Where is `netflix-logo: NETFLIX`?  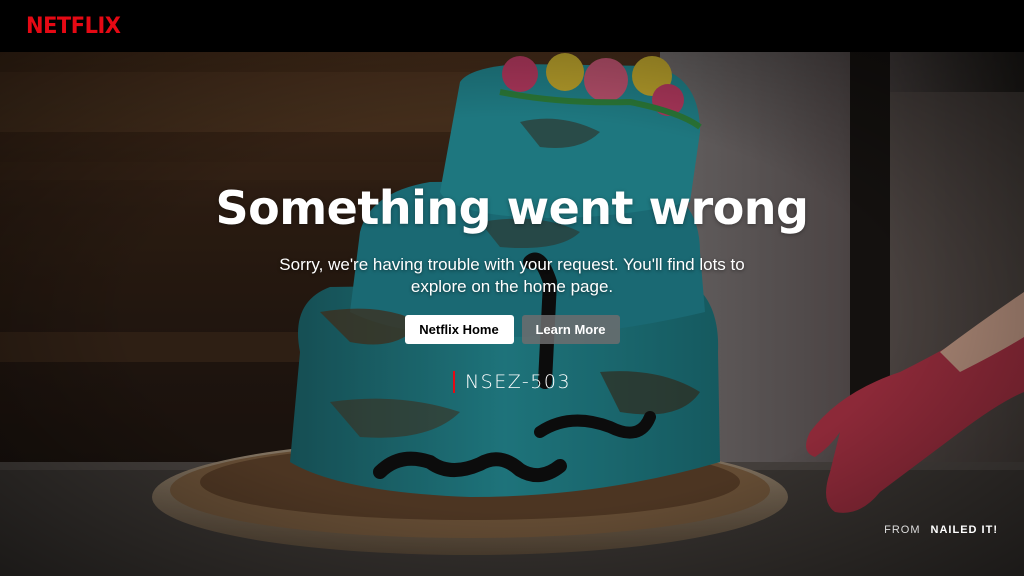 netflix-logo: NETFLIX is located at coordinates (73, 25).